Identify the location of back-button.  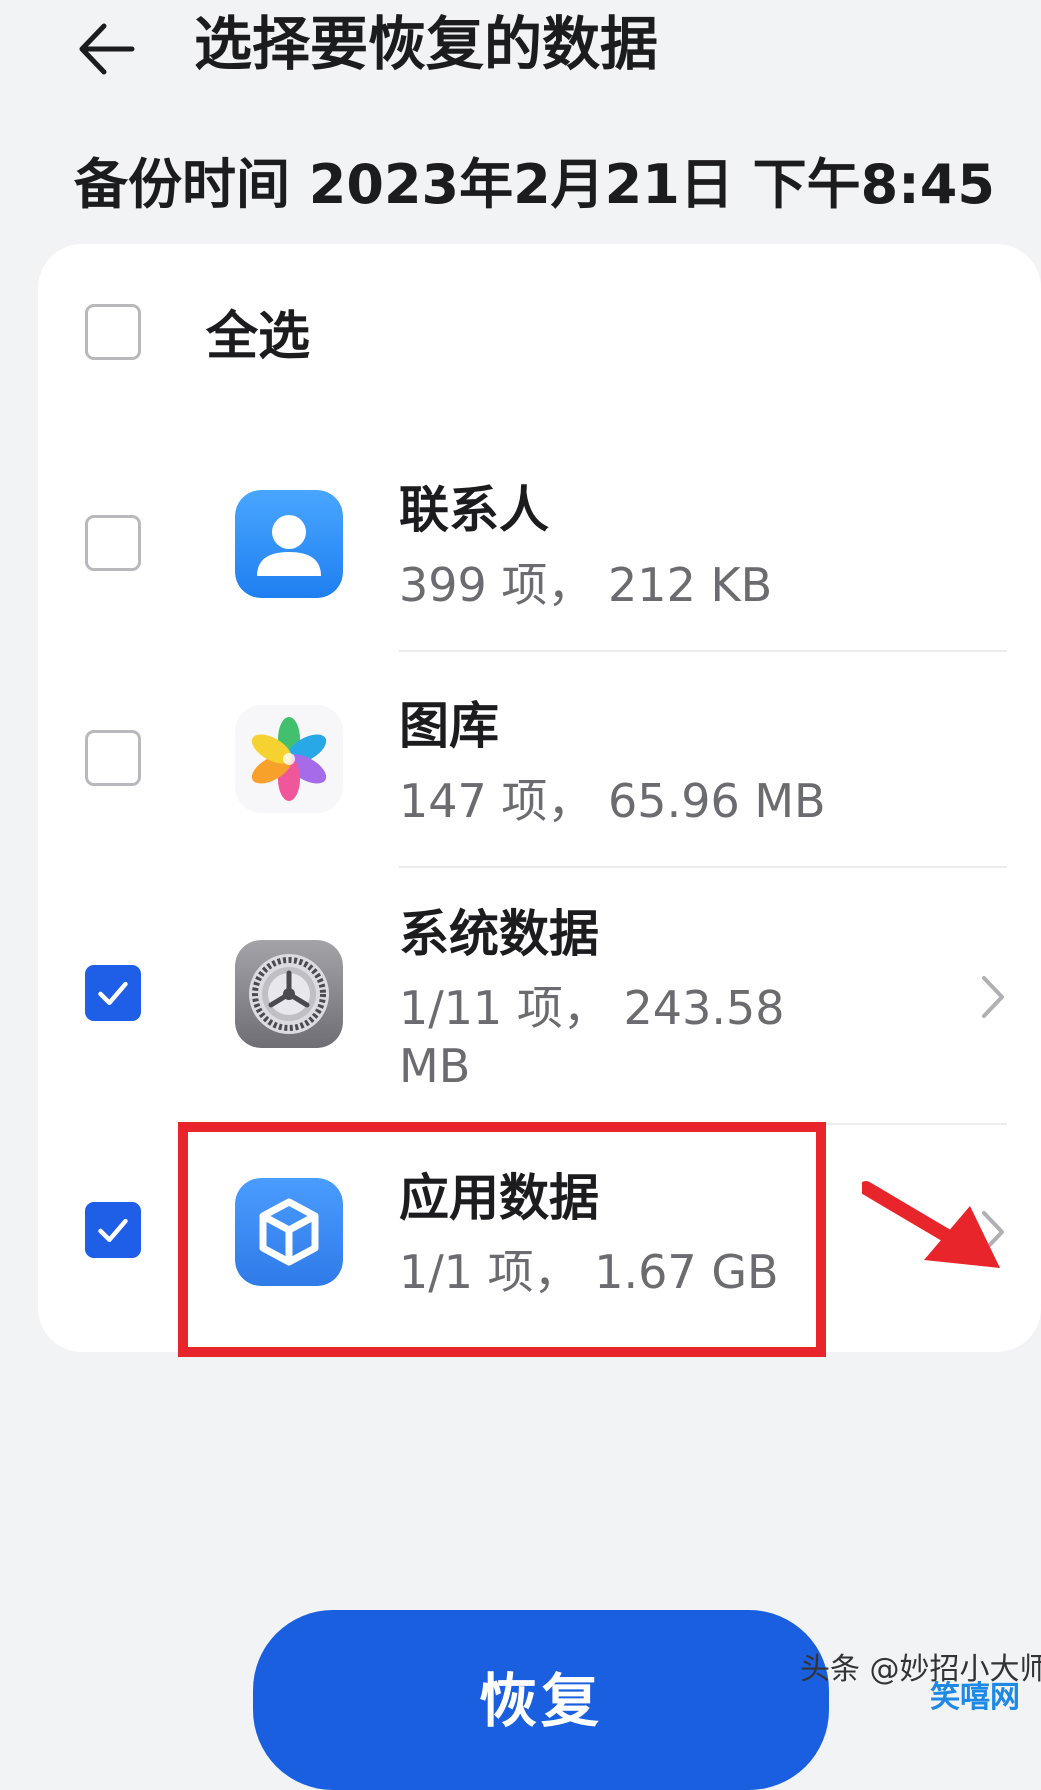
(107, 49).